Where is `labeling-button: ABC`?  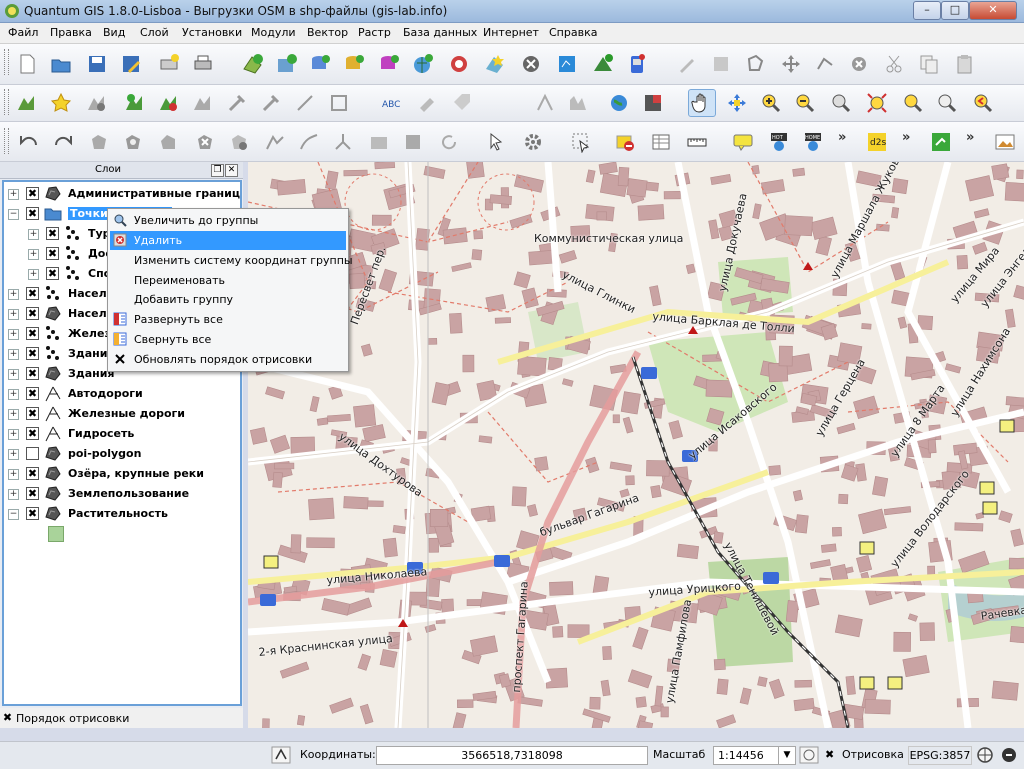 labeling-button: ABC is located at coordinates (391, 103).